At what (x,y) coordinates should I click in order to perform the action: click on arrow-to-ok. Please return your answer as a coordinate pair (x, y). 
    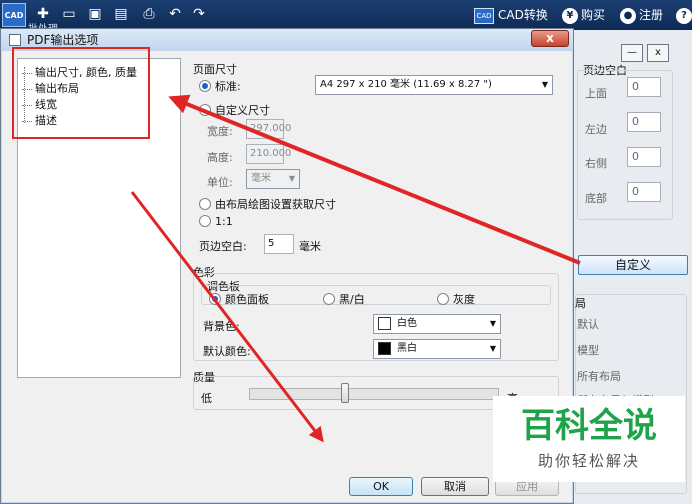
    Looking at the image, I should click on (227, 317).